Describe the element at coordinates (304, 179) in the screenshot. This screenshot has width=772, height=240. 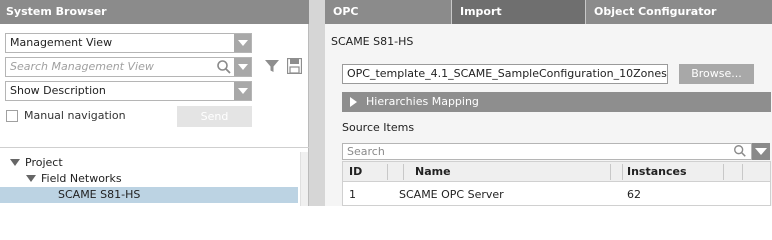
I see `tree-scrollbar` at that location.